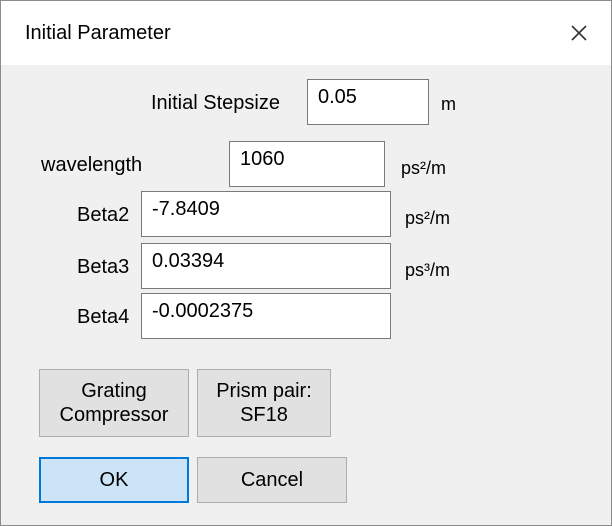  Describe the element at coordinates (427, 218) in the screenshot. I see `beta2-unit: ps²/m` at that location.